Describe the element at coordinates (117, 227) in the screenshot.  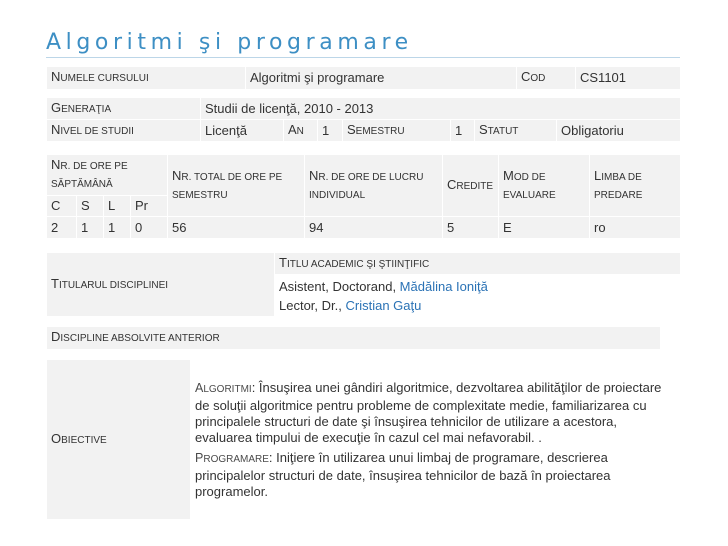
I see `lab-hours-value: 1` at that location.